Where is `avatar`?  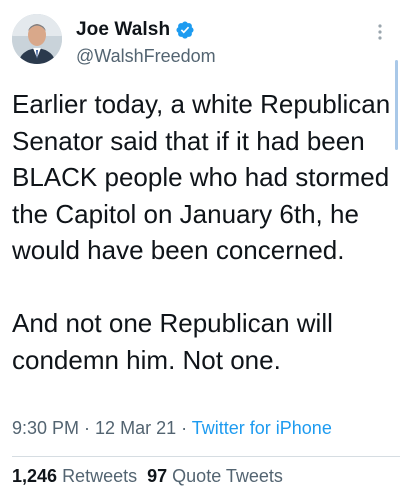 avatar is located at coordinates (37, 39).